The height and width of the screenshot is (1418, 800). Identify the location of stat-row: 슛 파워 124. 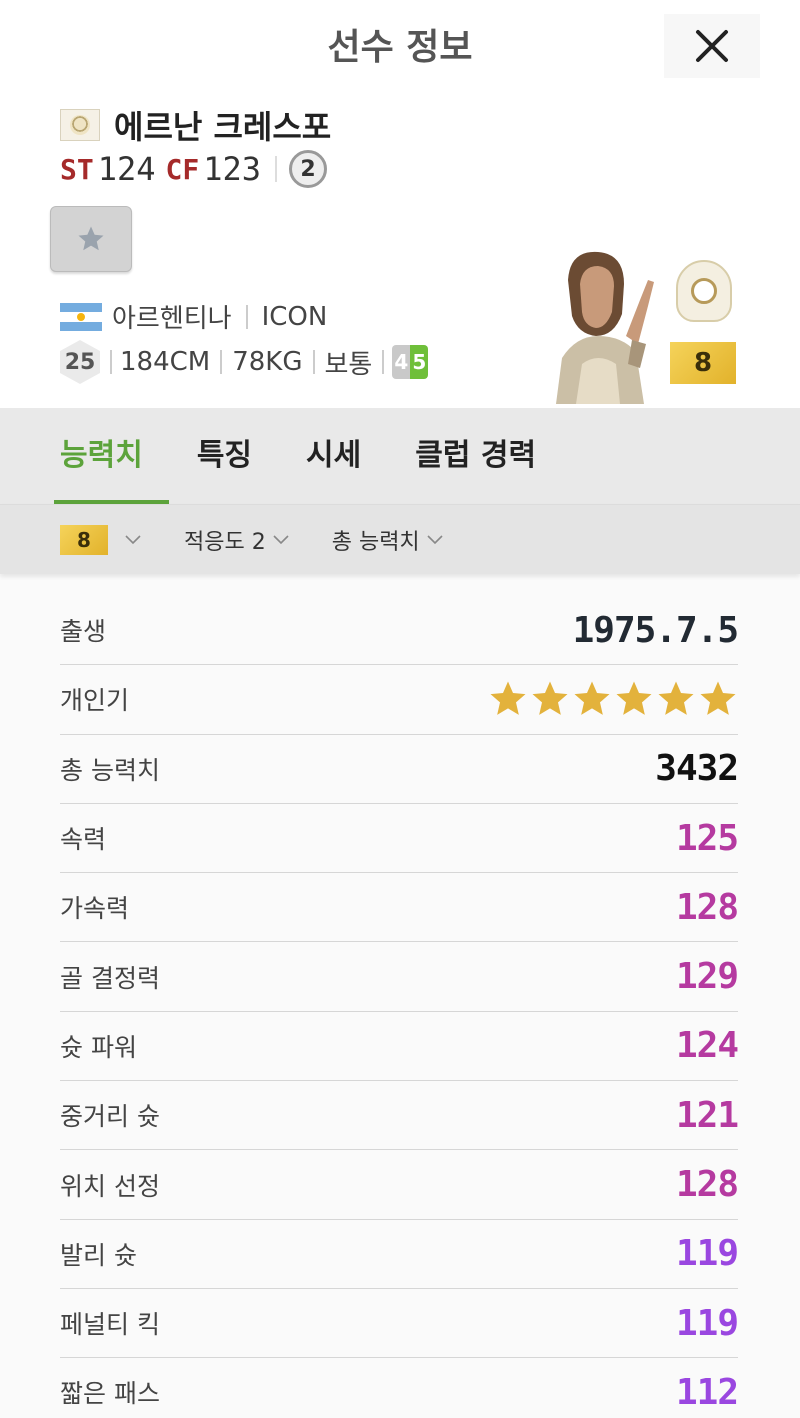
(399, 1047).